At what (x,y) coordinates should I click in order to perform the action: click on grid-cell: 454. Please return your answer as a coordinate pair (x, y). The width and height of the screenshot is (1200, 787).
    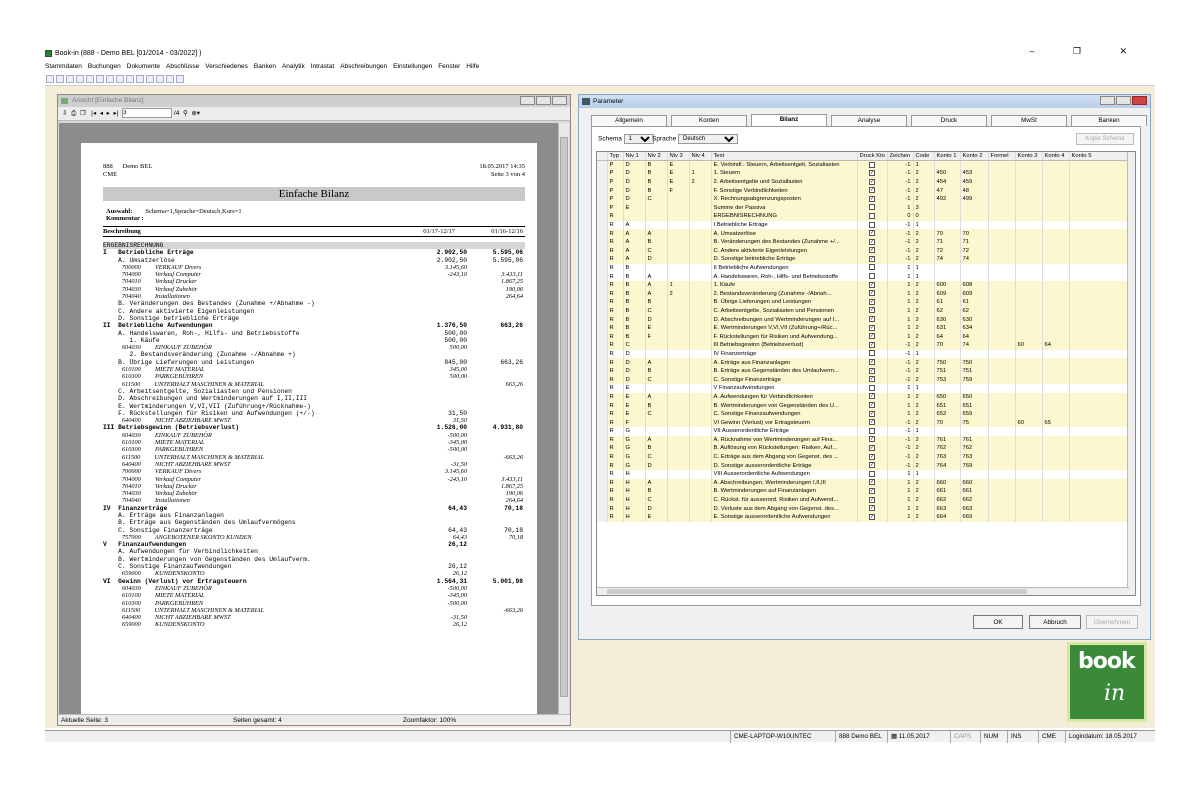
    Looking at the image, I should click on (947, 182).